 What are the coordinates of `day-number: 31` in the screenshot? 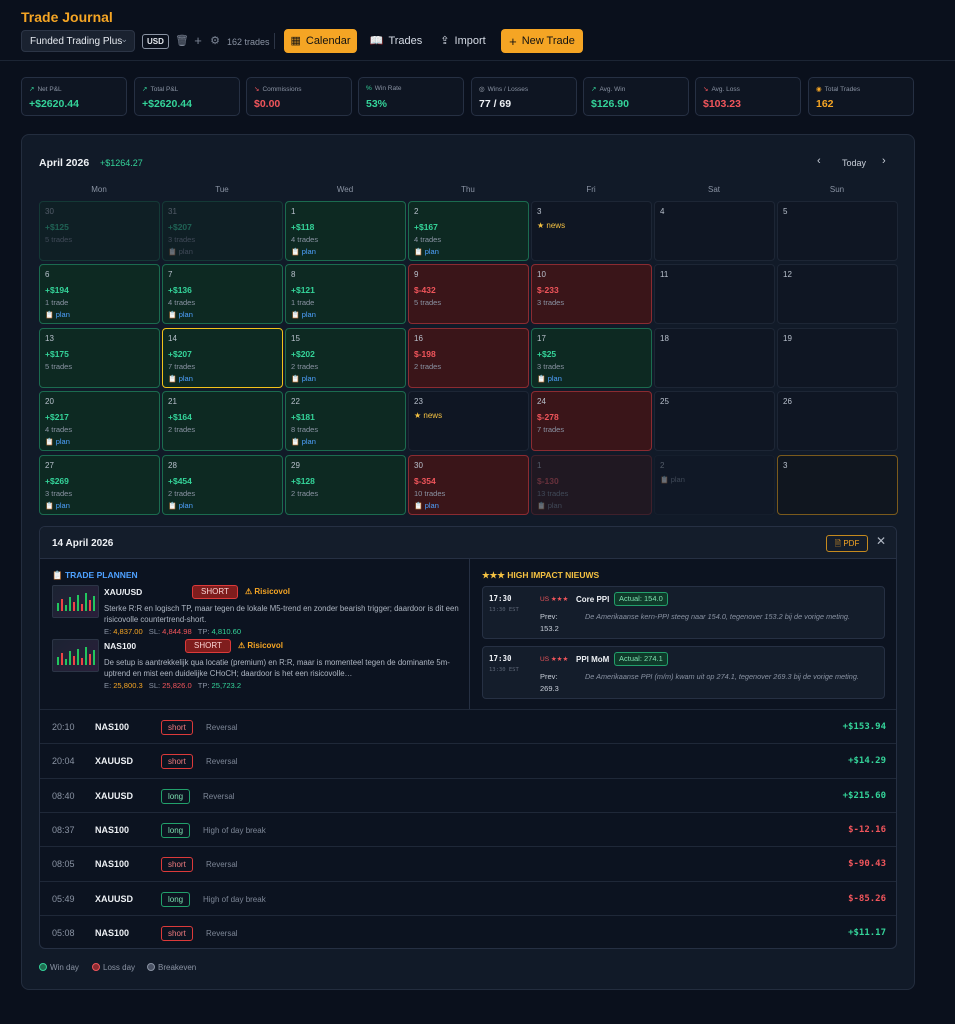 It's located at (172, 211).